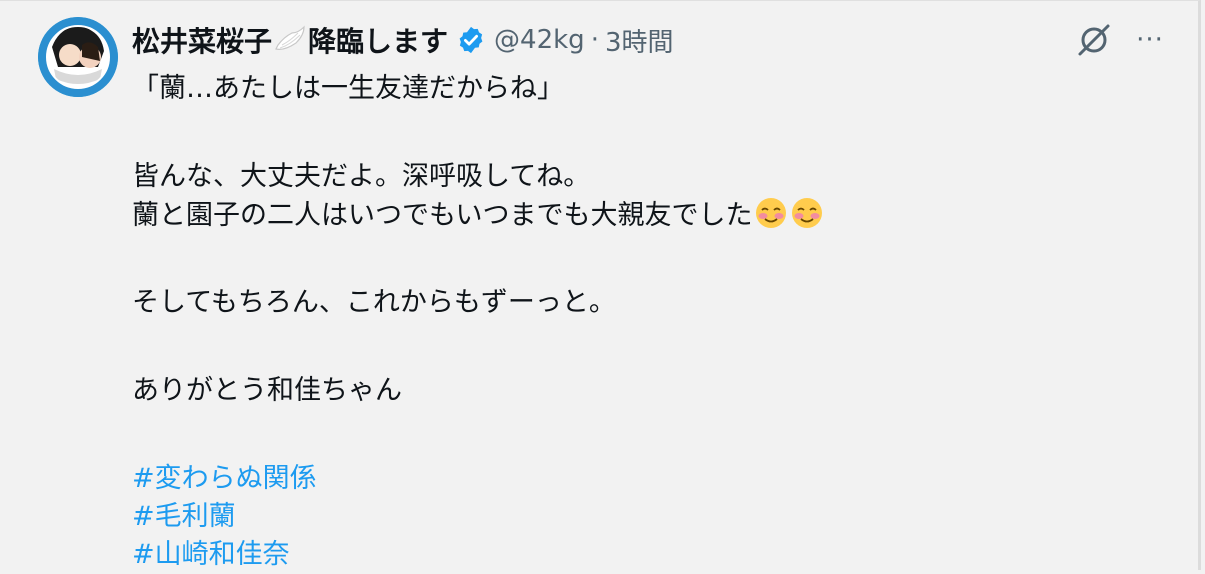  I want to click on hashtag-link: #変わらぬ関係, so click(652, 479).